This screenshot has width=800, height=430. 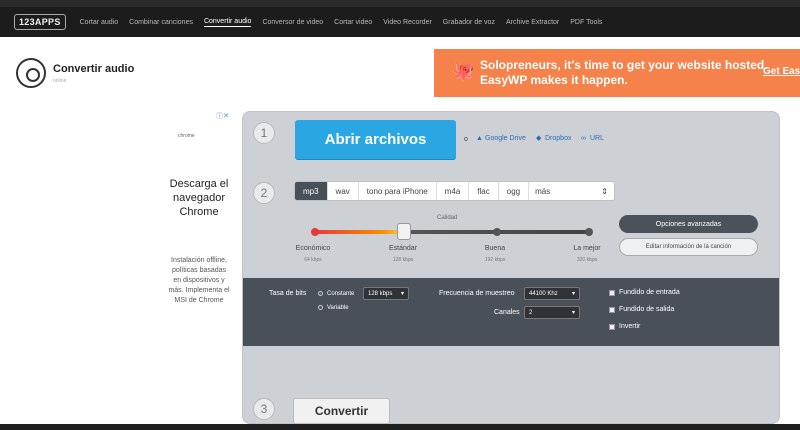 What do you see at coordinates (587, 248) in the screenshot?
I see `quality-level-name: La mejor` at bounding box center [587, 248].